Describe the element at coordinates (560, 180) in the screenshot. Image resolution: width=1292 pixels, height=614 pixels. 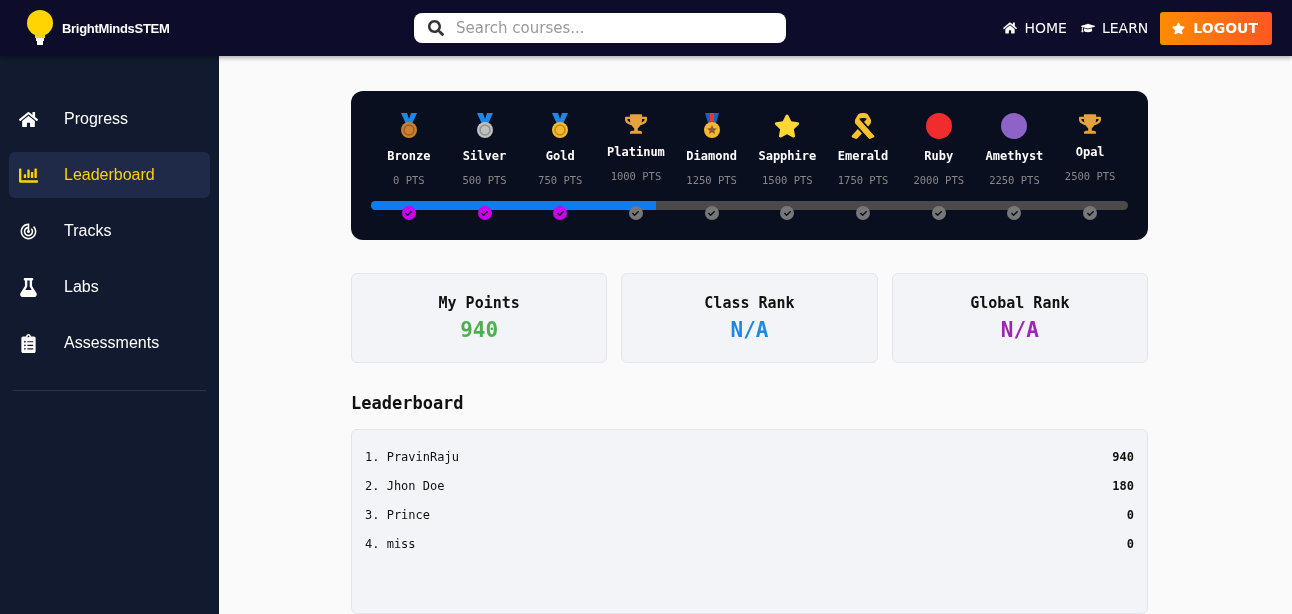
I see `badge-points: 750 PTS` at that location.